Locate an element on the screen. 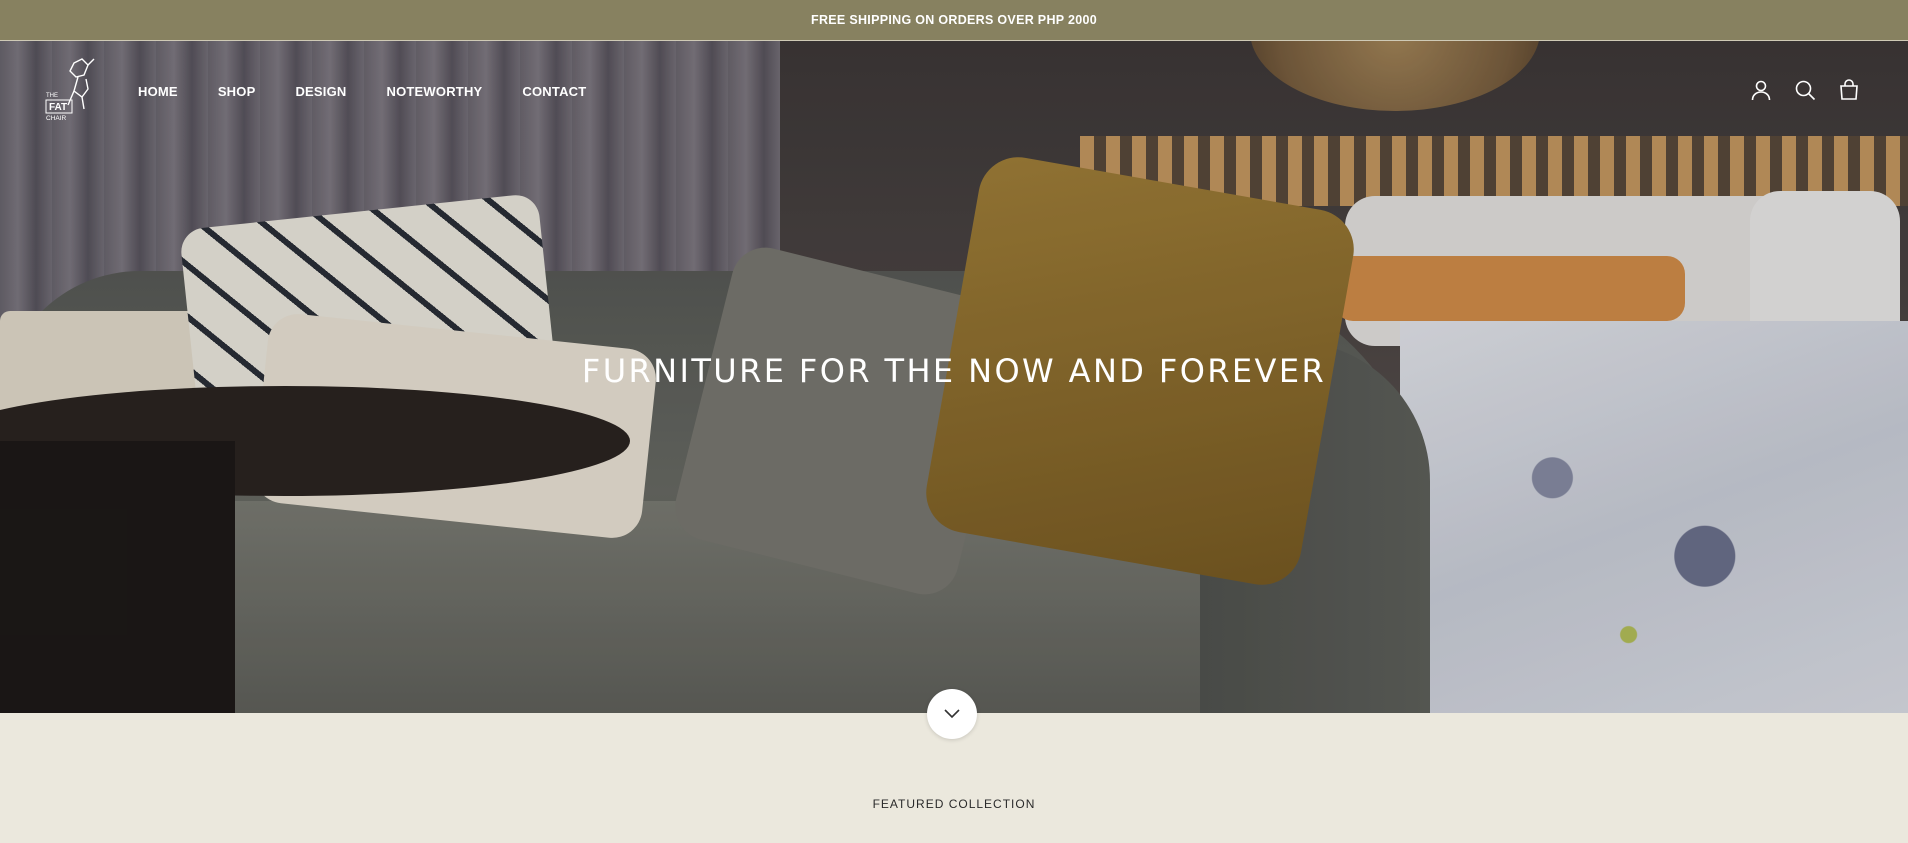 The image size is (1908, 843). nav-item-contact: CONTACT is located at coordinates (554, 91).